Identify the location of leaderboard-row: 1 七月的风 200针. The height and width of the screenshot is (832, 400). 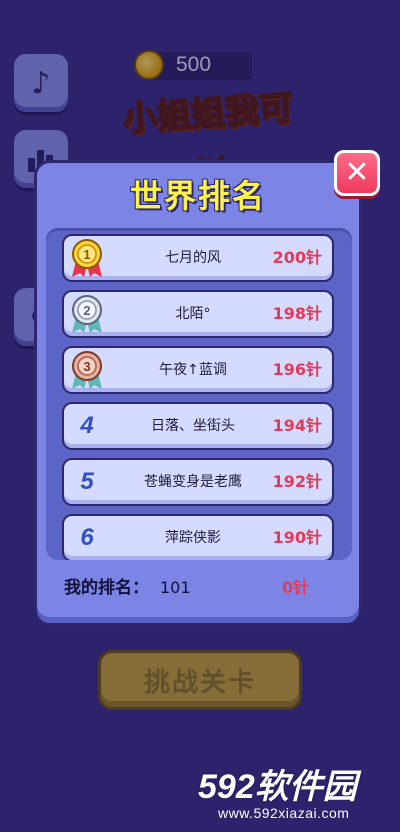
(198, 258).